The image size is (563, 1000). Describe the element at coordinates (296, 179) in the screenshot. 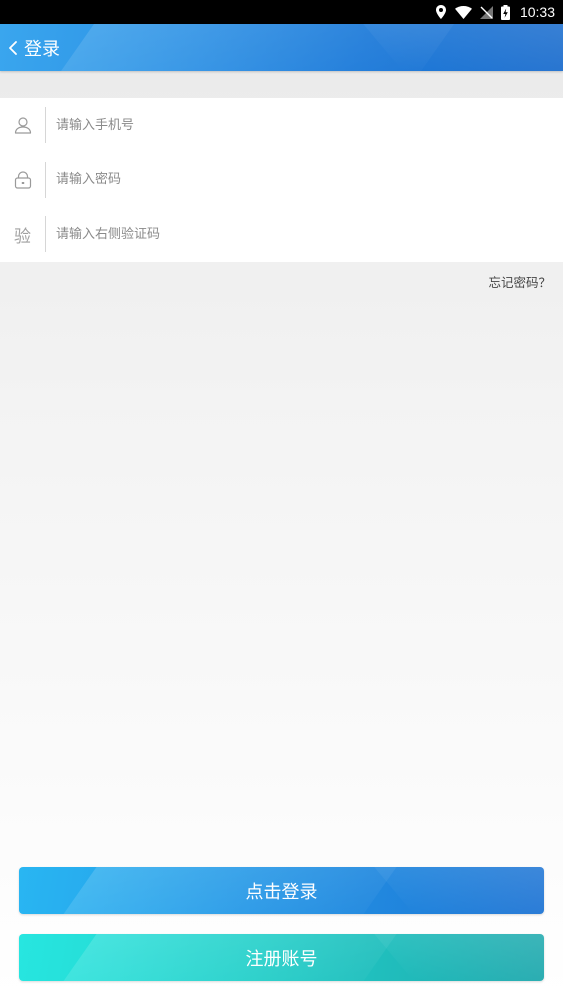

I see `password-input` at that location.